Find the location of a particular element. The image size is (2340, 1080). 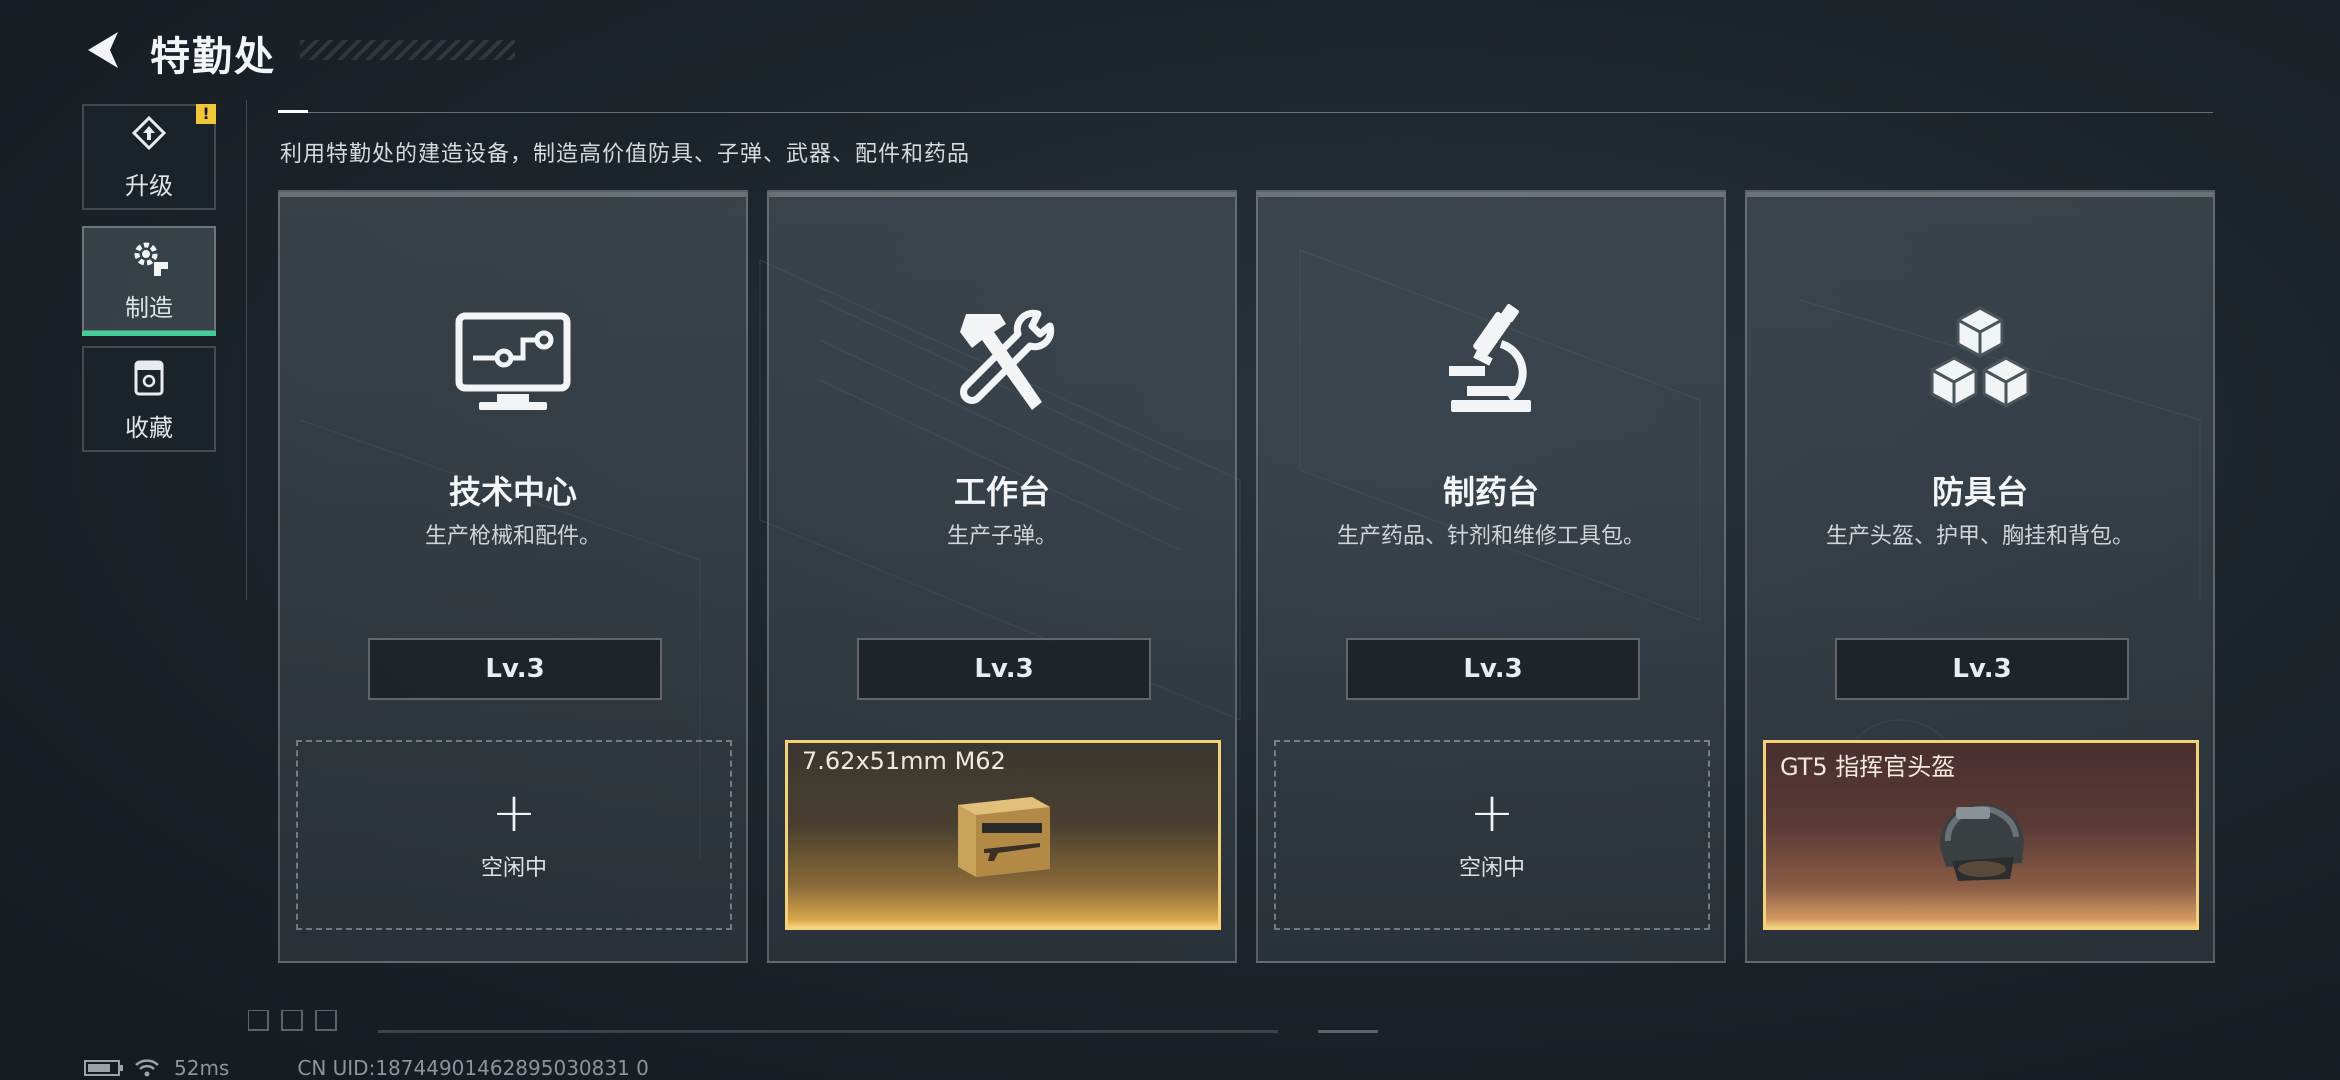

station-name: 工作台 is located at coordinates (1001, 492).